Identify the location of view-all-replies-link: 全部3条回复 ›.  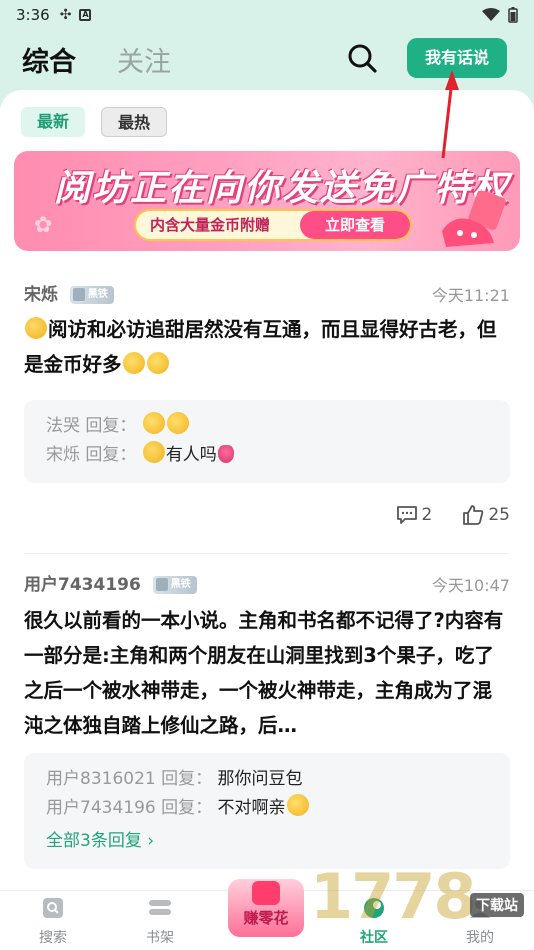
(267, 841).